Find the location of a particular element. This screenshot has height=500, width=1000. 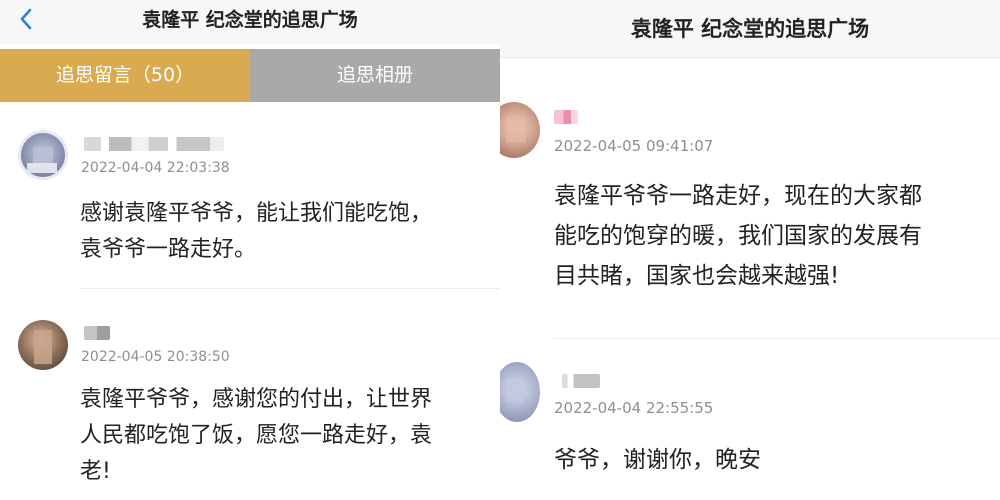

comment-text-line: 爷爷，谢谢你，晚安 is located at coordinates (657, 460).